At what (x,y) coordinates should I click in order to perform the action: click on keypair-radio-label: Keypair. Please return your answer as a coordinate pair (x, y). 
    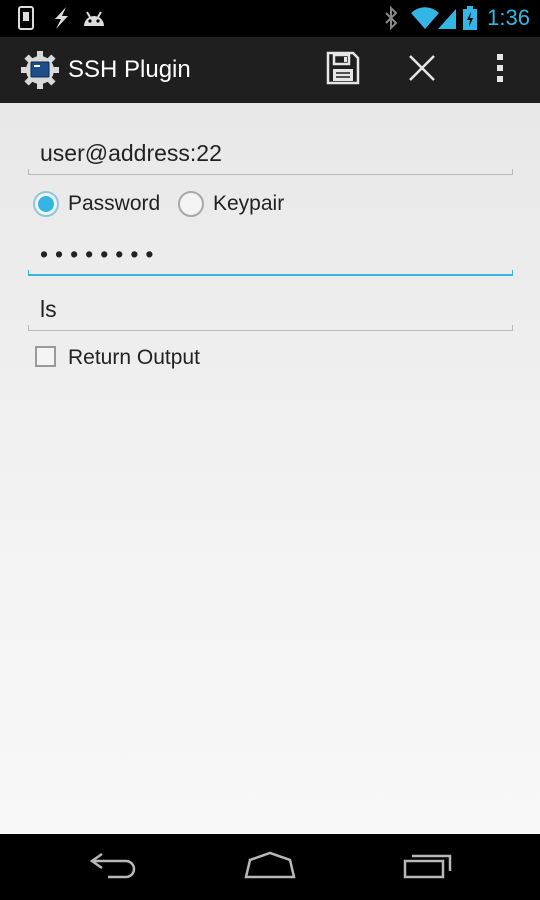
    Looking at the image, I should click on (248, 204).